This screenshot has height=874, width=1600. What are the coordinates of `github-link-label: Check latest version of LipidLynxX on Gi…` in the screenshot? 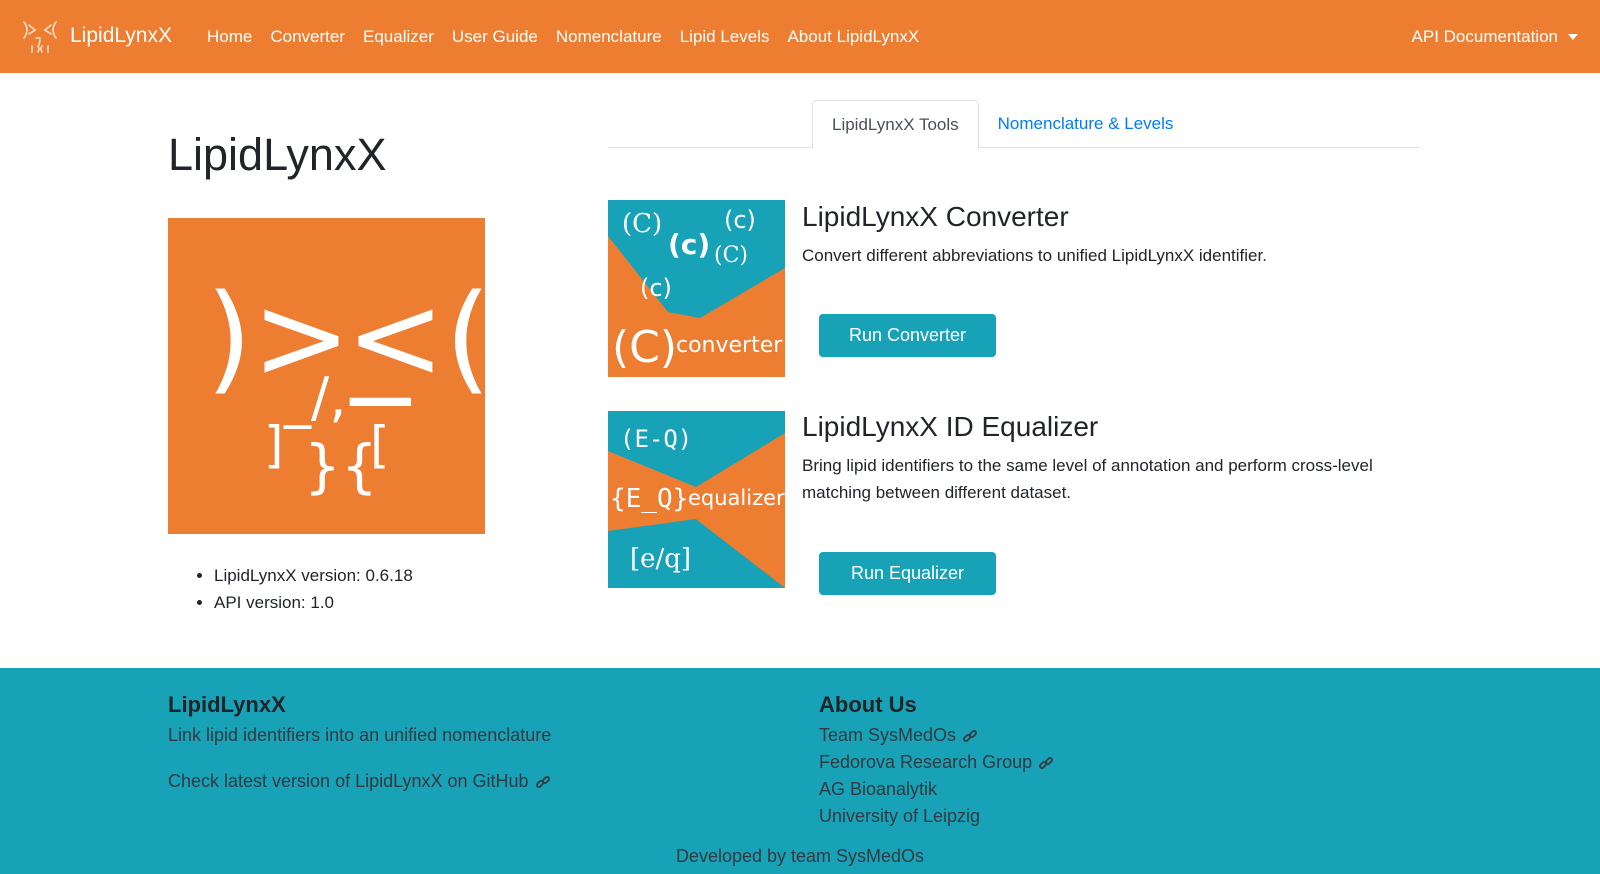 It's located at (348, 781).